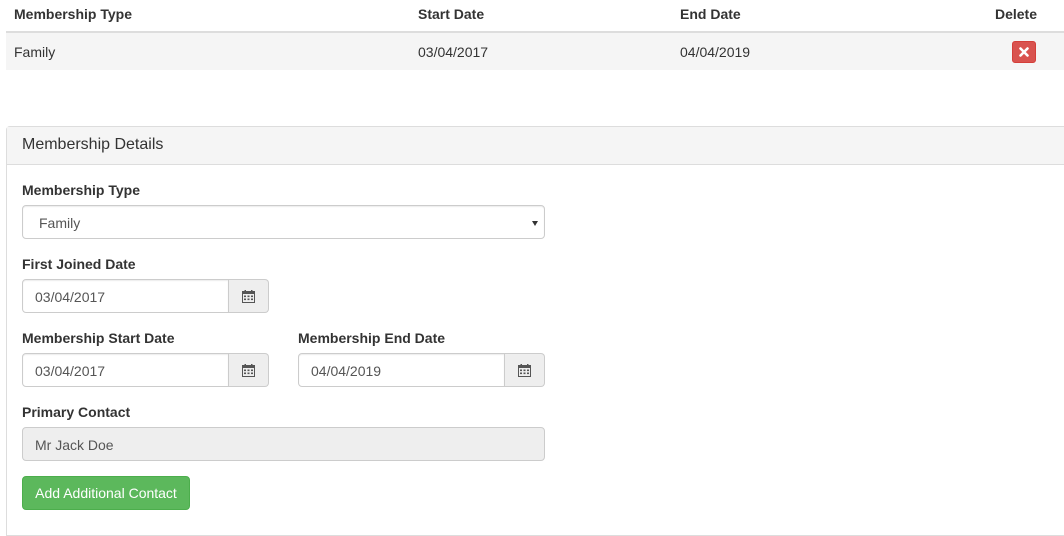 Image resolution: width=1064 pixels, height=536 pixels. What do you see at coordinates (70, 297) in the screenshot?
I see `first-joined-date-value: 03/04/2017` at bounding box center [70, 297].